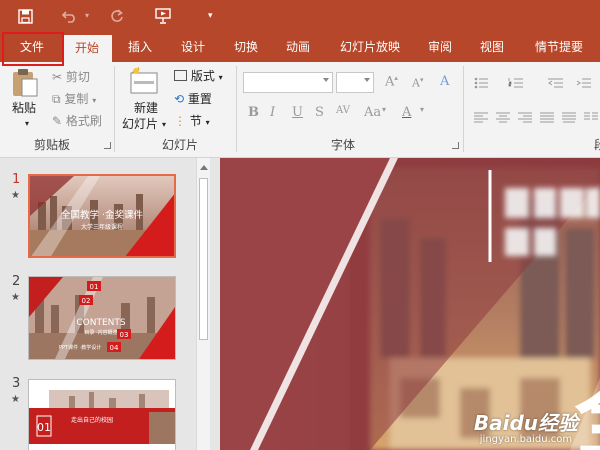 The width and height of the screenshot is (600, 450). What do you see at coordinates (202, 76) in the screenshot?
I see `layout-label: 版式` at bounding box center [202, 76].